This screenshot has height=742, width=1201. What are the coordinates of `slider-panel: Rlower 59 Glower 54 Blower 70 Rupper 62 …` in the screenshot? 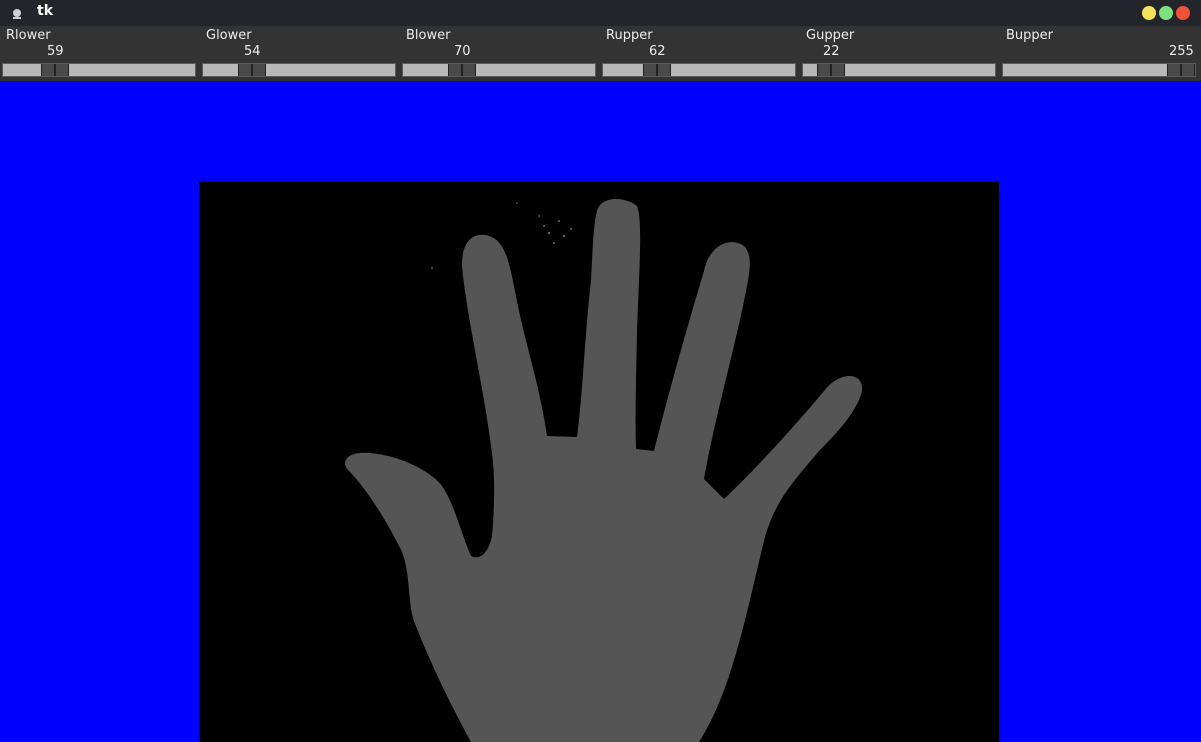 It's located at (600, 53).